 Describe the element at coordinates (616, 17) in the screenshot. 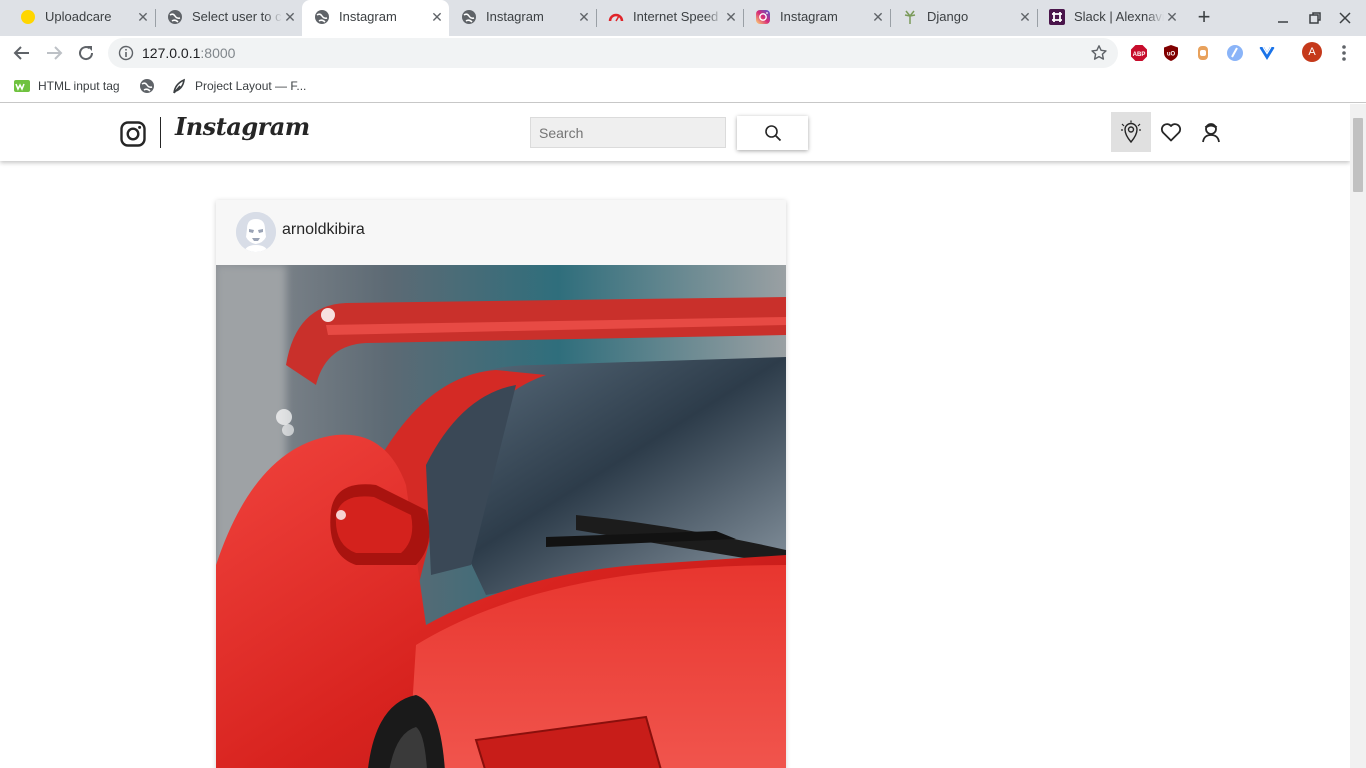

I see `speedtest-icon` at that location.